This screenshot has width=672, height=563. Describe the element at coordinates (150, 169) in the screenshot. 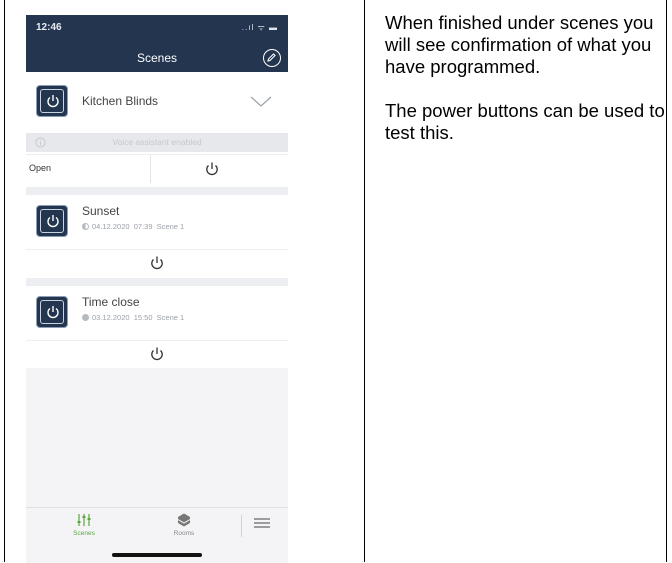

I see `action-separator` at that location.